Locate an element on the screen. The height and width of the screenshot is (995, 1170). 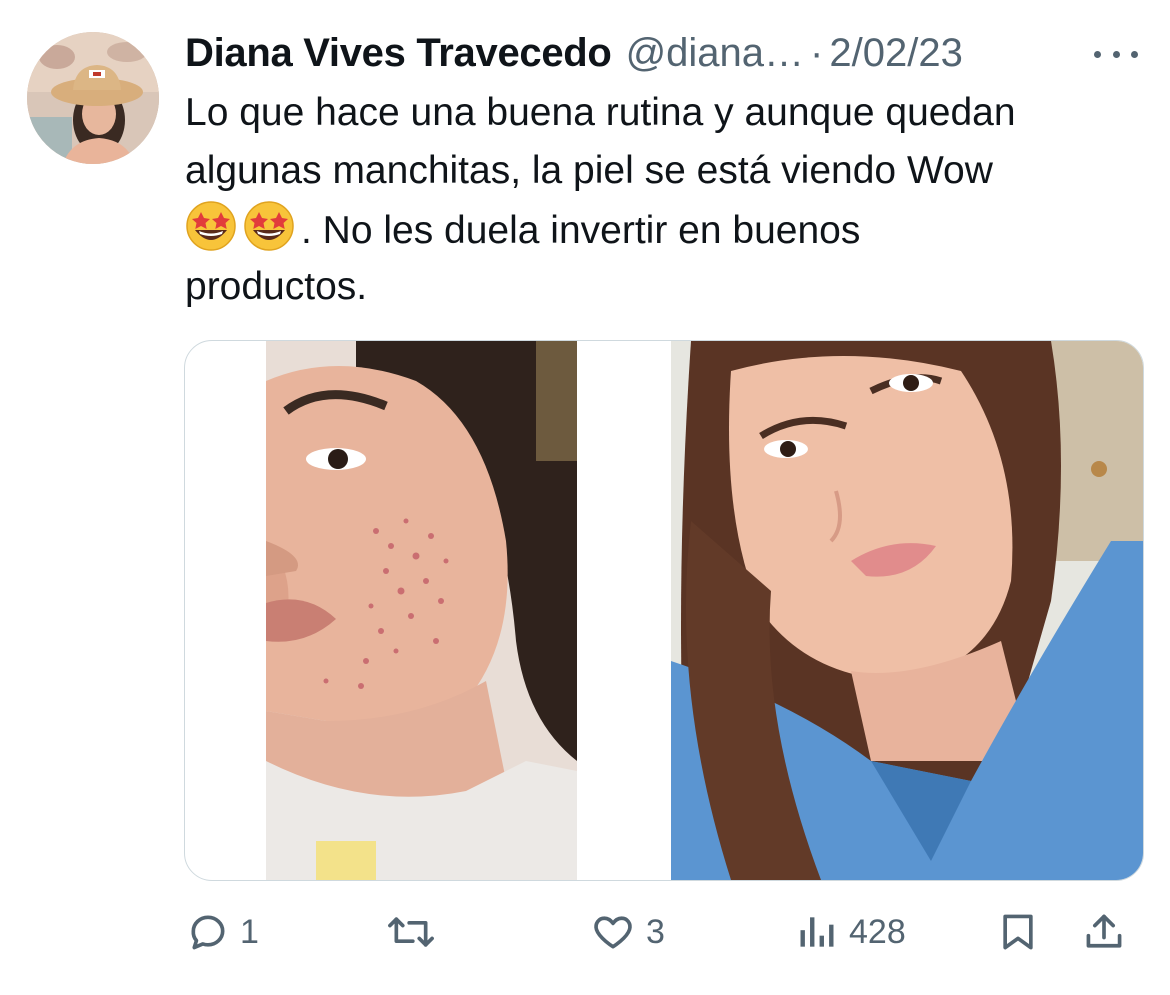
retweet-icon is located at coordinates (411, 932).